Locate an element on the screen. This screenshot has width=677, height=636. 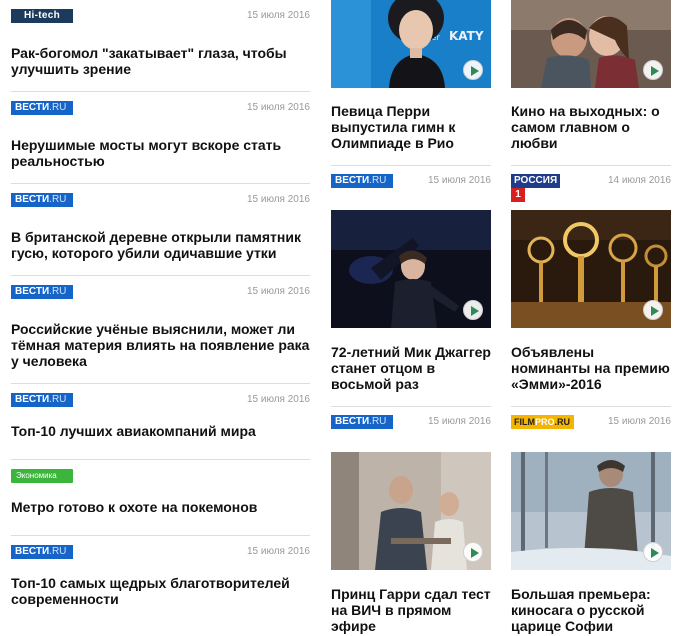
katy-perry-thumbnail: KATY Time Warner is located at coordinates (411, 44).